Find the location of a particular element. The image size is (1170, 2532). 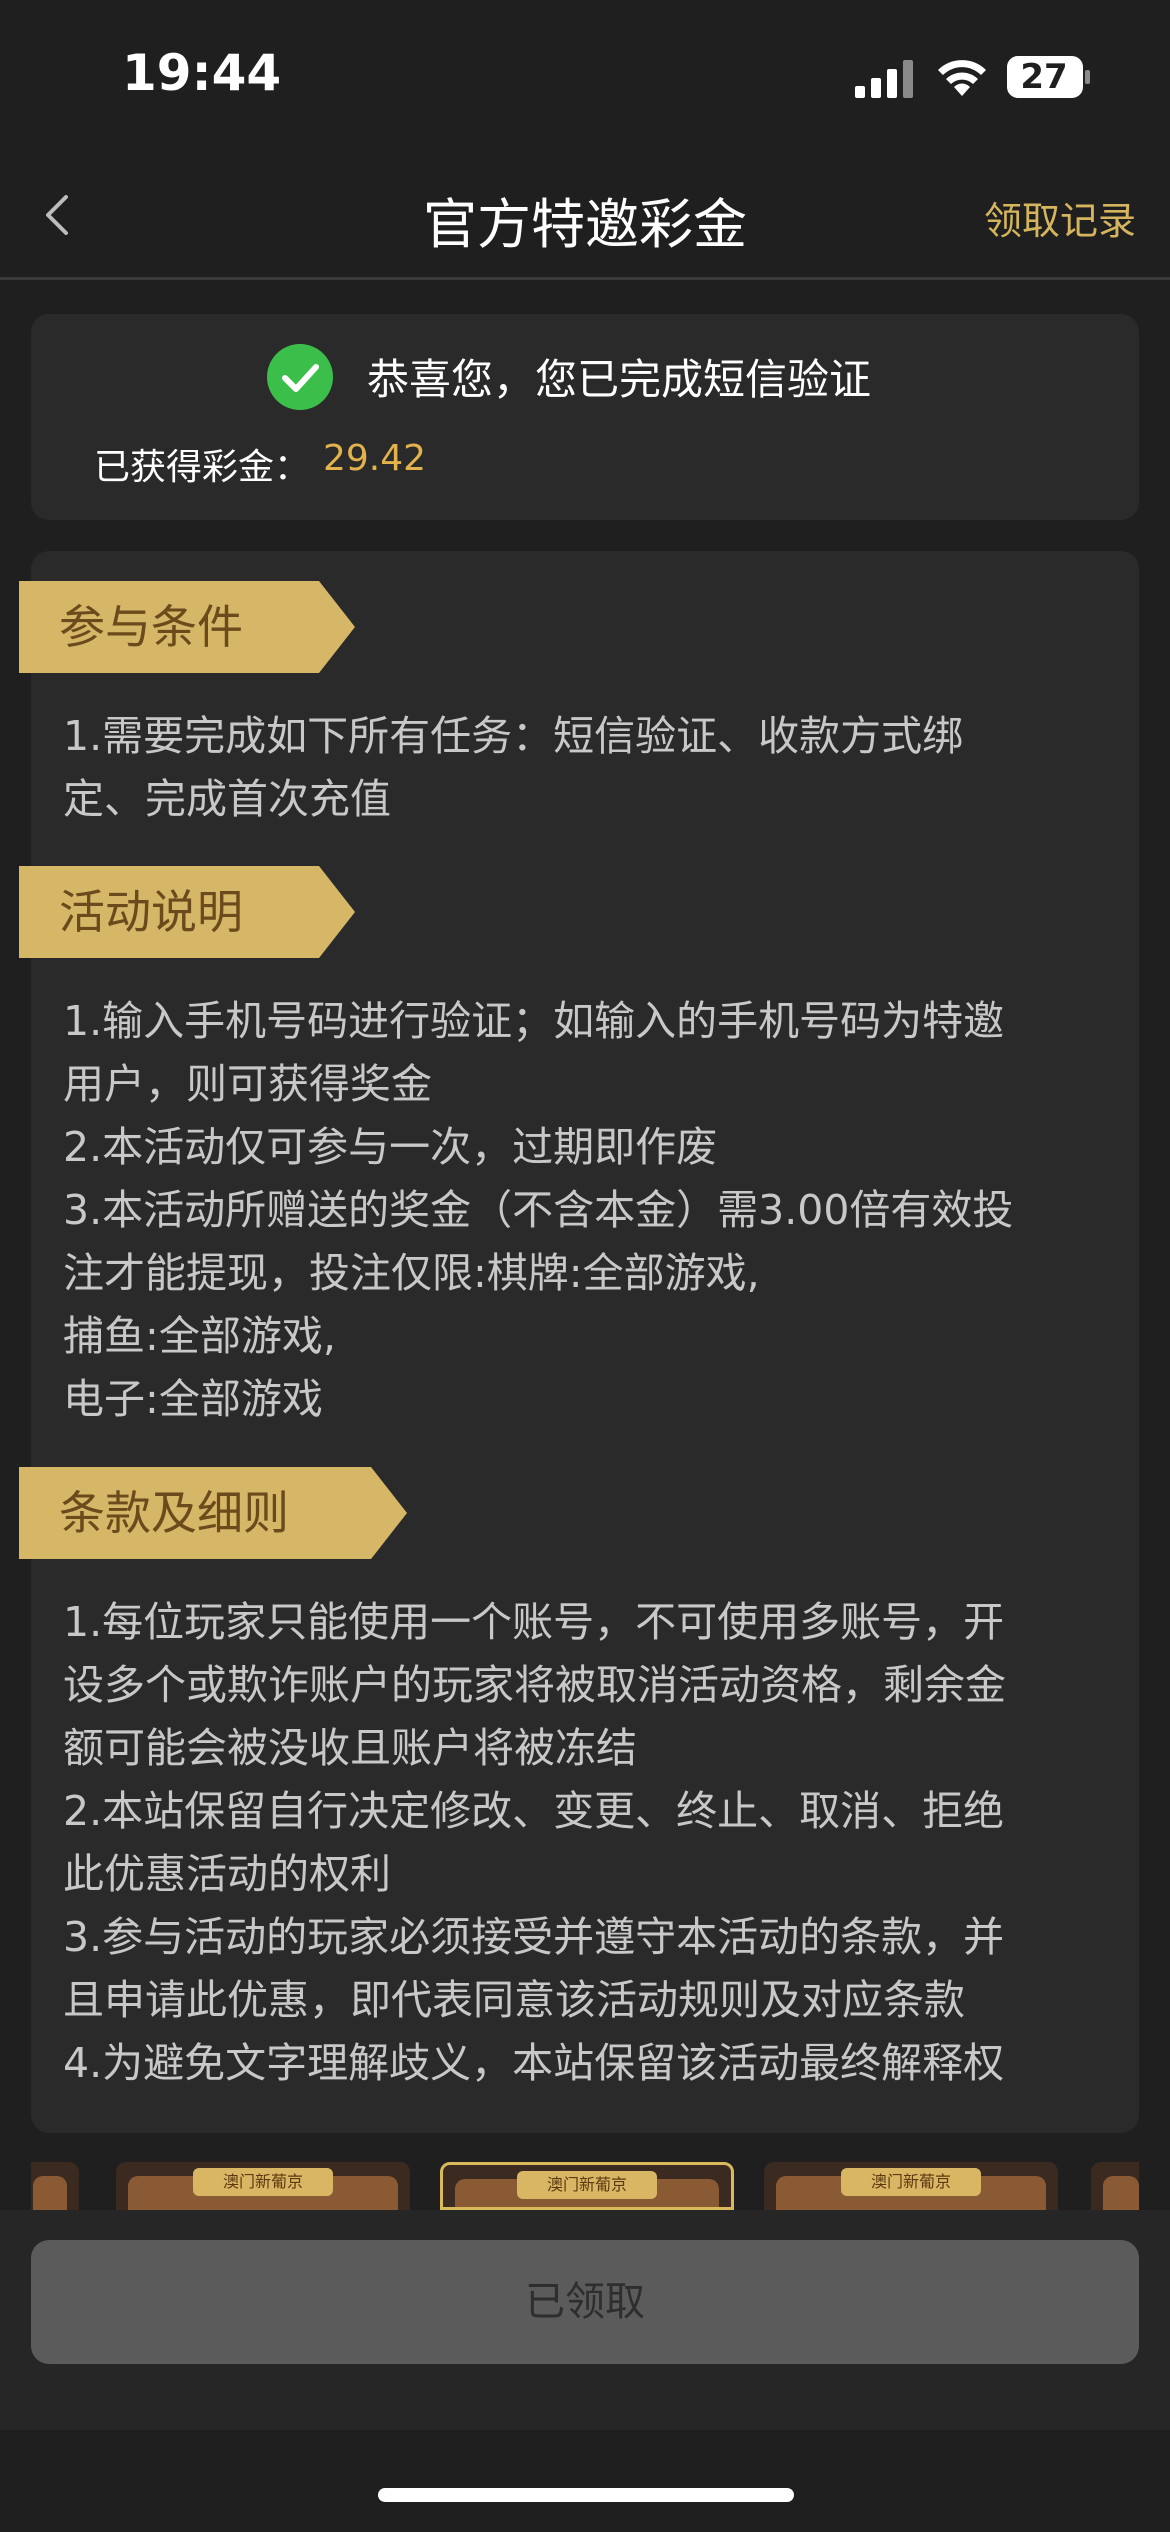

banner-thumbnail-strip: 澳门新葡京 澳门新葡京 澳门新葡京 is located at coordinates (585, 2186).